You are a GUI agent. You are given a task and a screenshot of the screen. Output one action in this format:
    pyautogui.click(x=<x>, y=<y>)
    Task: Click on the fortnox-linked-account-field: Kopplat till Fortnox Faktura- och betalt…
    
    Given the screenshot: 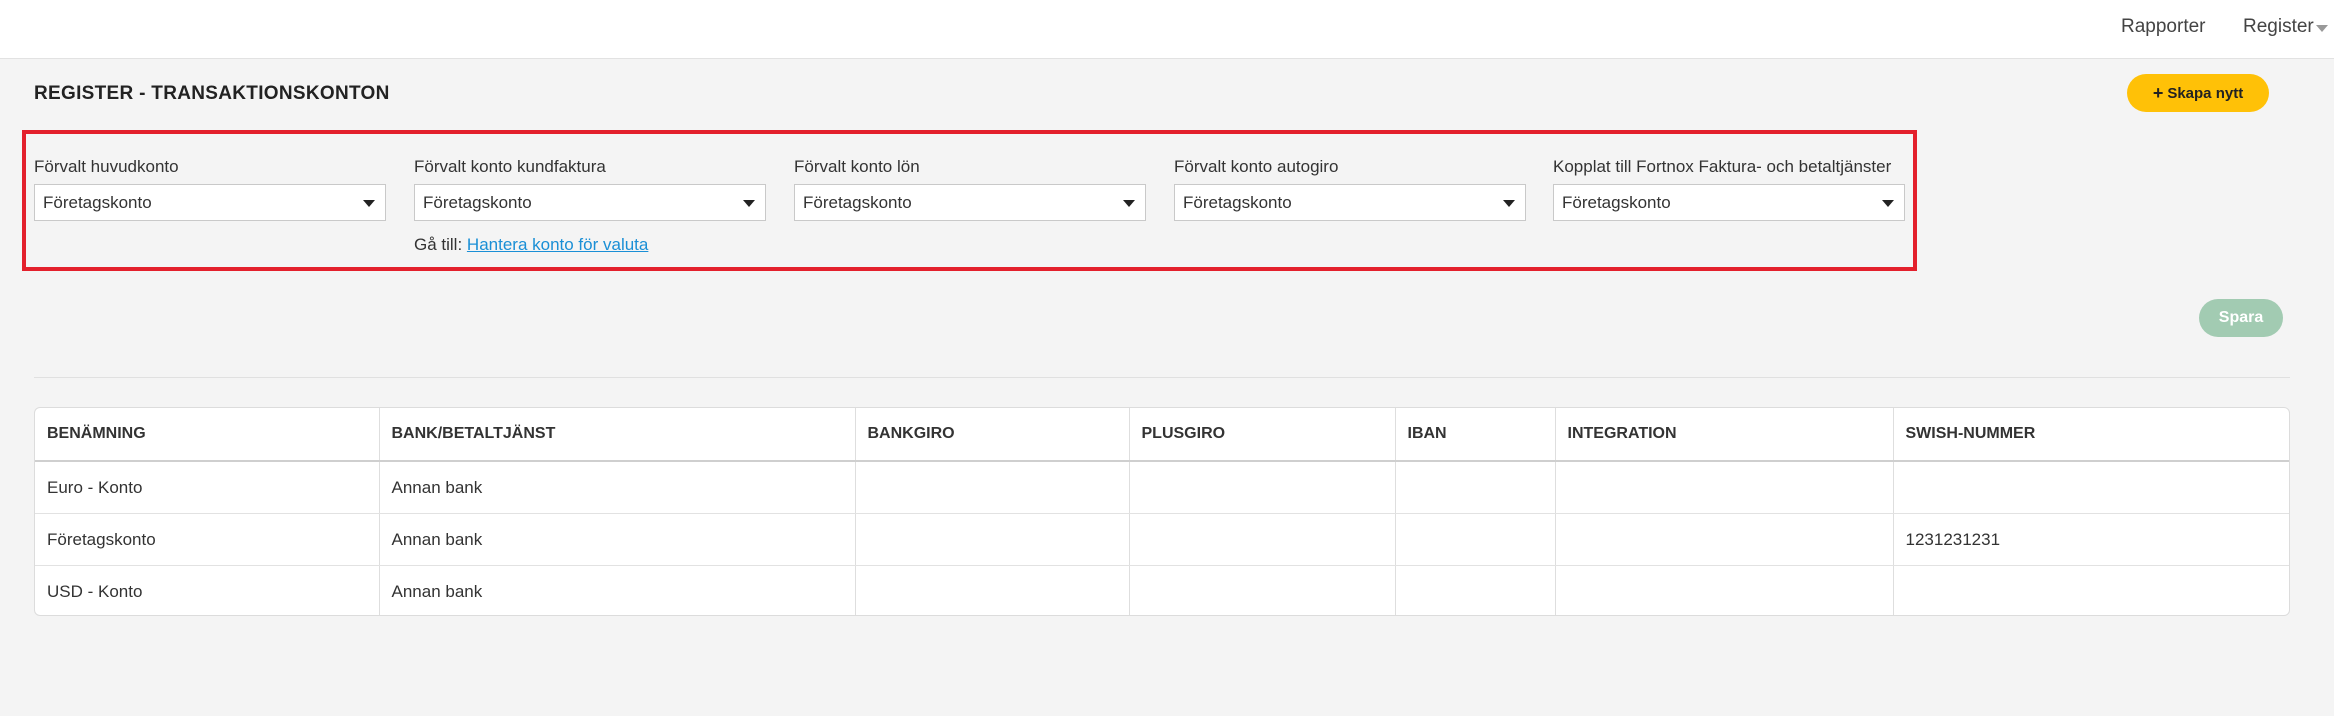 What is the action you would take?
    pyautogui.click(x=1729, y=188)
    